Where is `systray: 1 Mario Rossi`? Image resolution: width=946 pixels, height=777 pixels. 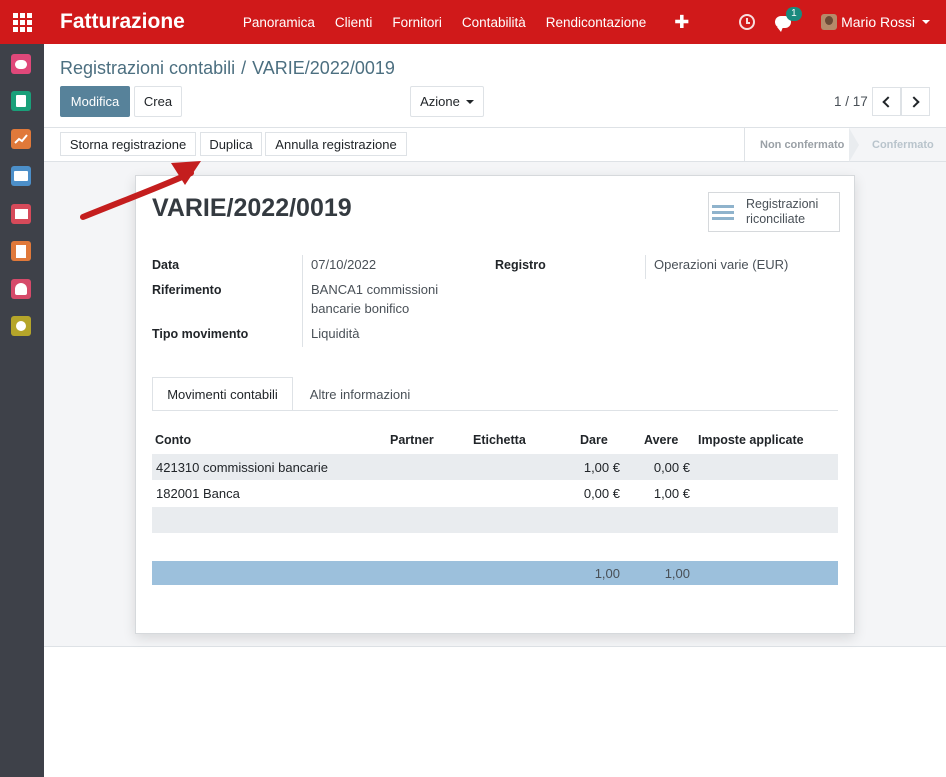
systray: 1 Mario Rossi is located at coordinates (842, 22).